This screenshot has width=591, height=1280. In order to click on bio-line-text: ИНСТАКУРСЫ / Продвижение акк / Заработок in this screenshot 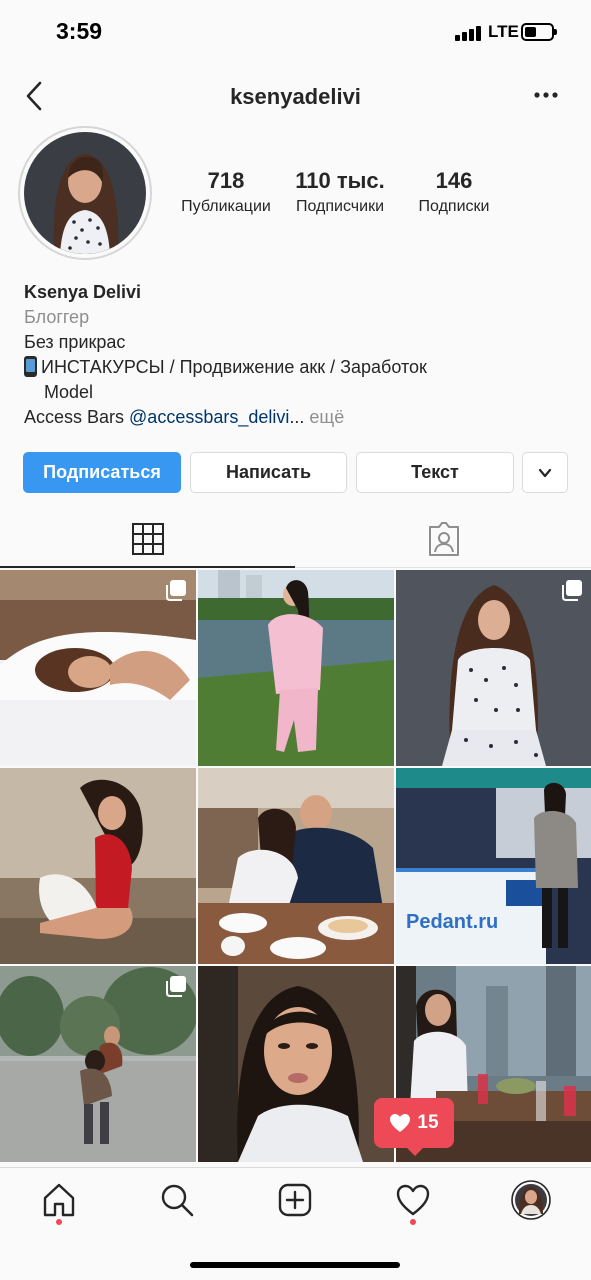, I will do `click(234, 367)`.